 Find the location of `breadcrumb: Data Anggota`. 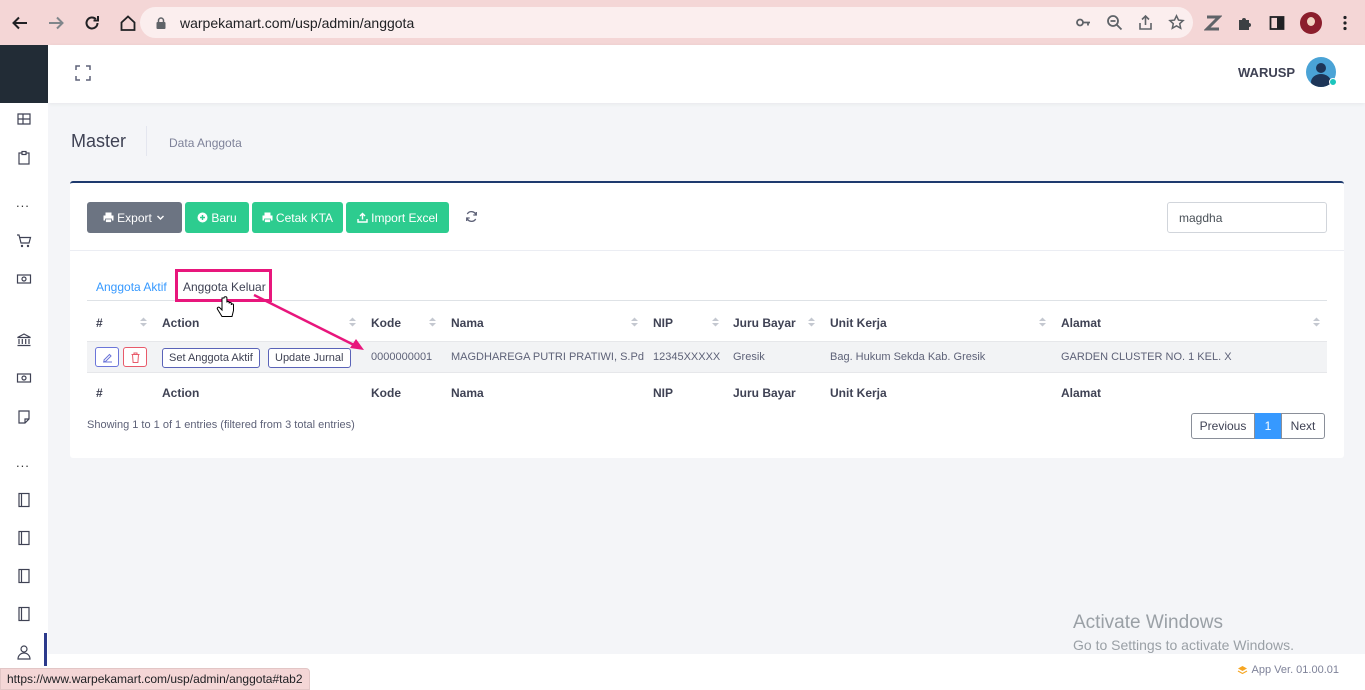

breadcrumb: Data Anggota is located at coordinates (205, 143).